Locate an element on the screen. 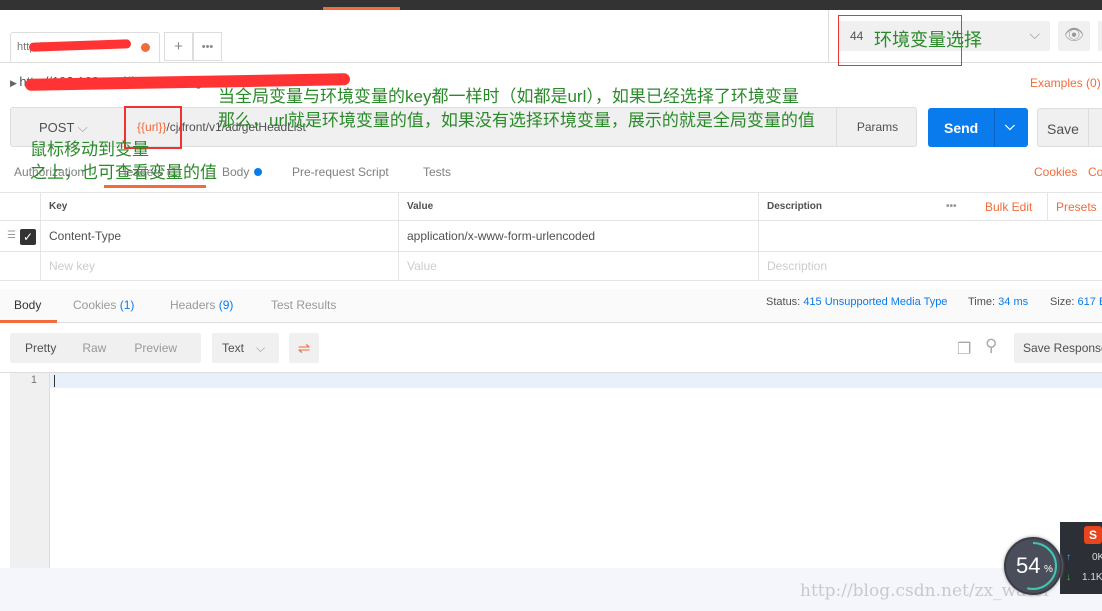  examples-link: Examples (0) is located at coordinates (1065, 83).